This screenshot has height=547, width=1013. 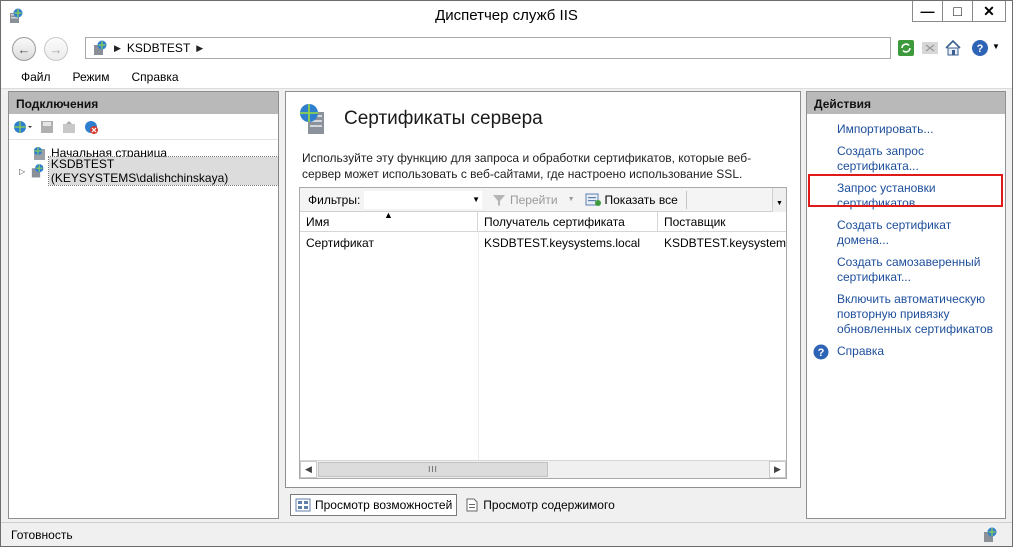 What do you see at coordinates (777, 469) in the screenshot?
I see `scroll-right-icon: ▶` at bounding box center [777, 469].